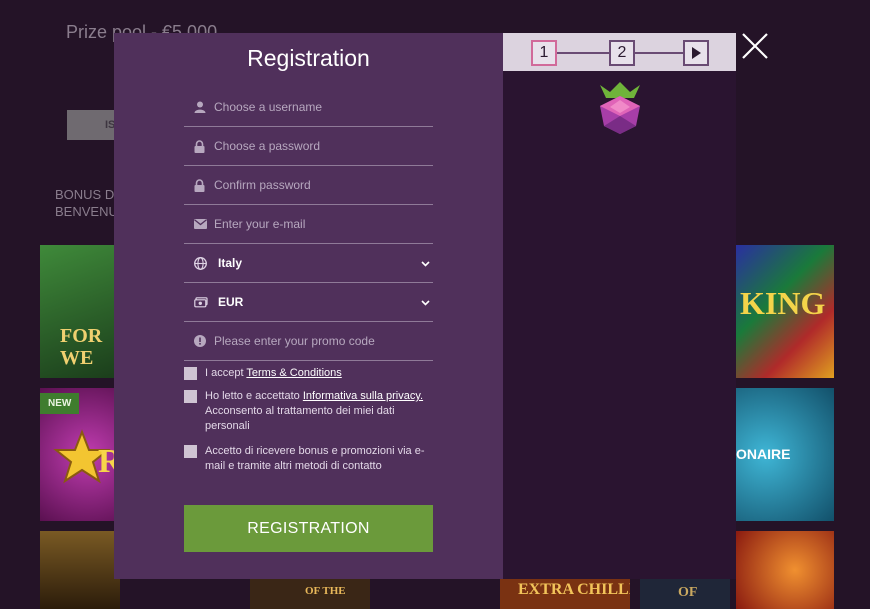 This screenshot has width=870, height=609. I want to click on tile-caption: FOR WE, so click(81, 347).